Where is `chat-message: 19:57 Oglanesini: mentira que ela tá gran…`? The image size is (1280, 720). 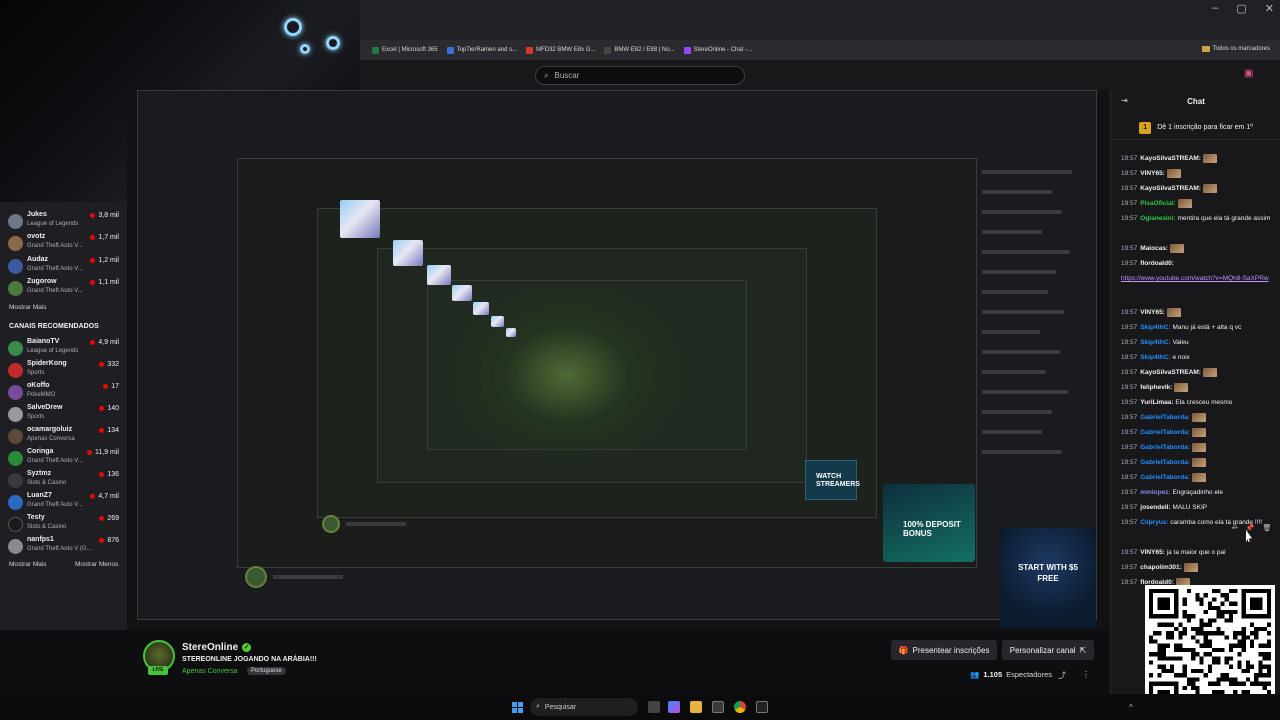 chat-message: 19:57 Oglanesini: mentira que ela tá gran… is located at coordinates (1198, 218).